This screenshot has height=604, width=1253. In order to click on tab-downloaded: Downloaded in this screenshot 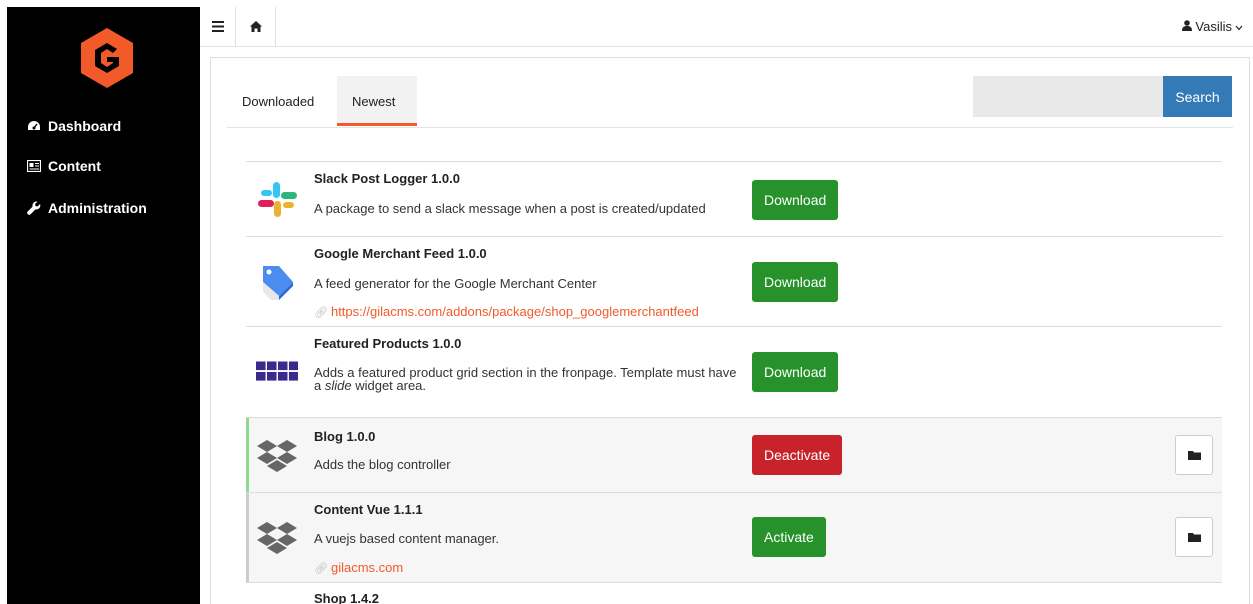, I will do `click(278, 101)`.